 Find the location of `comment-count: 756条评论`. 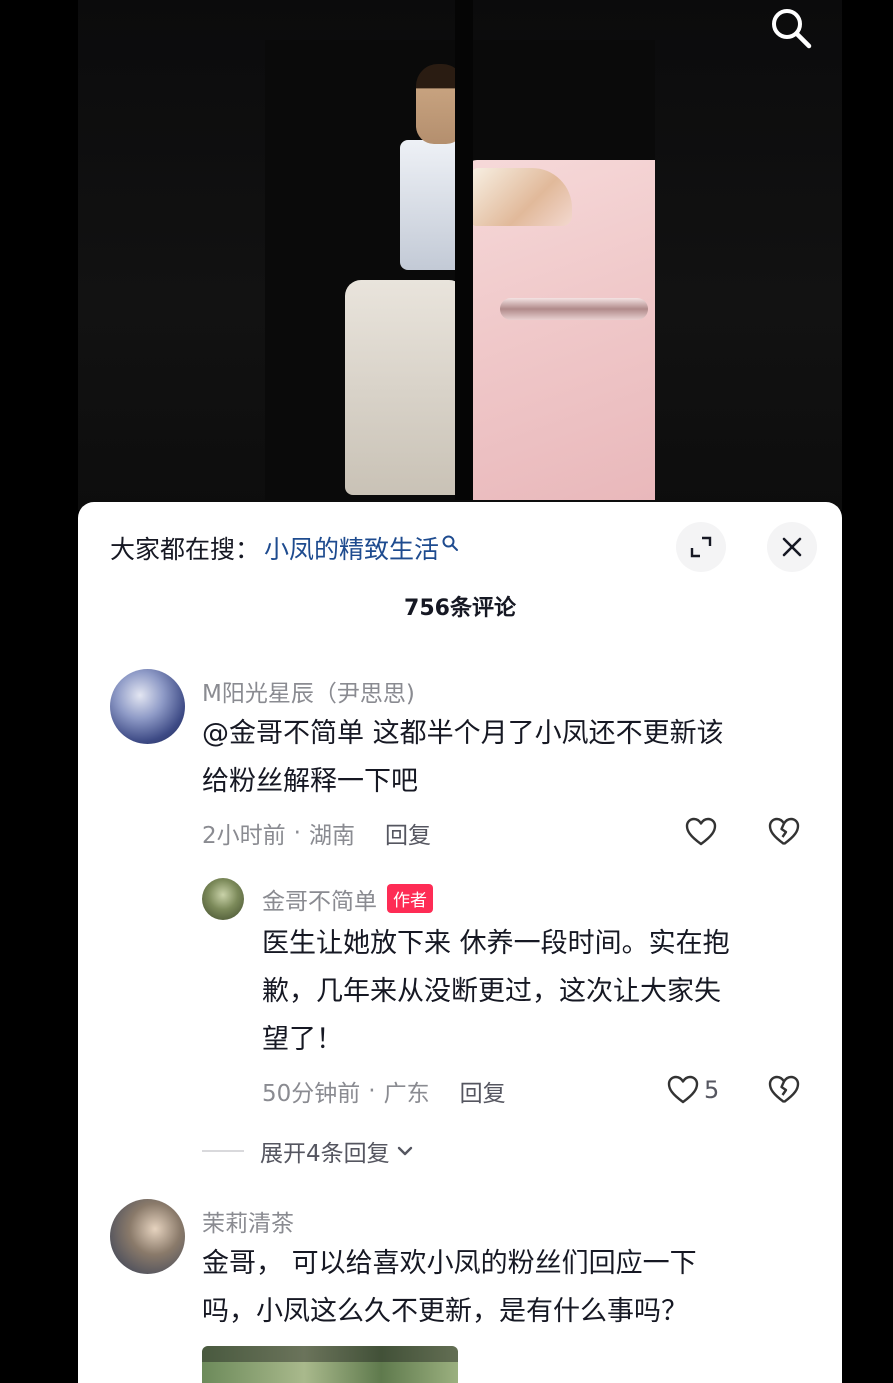

comment-count: 756条评论 is located at coordinates (460, 608).